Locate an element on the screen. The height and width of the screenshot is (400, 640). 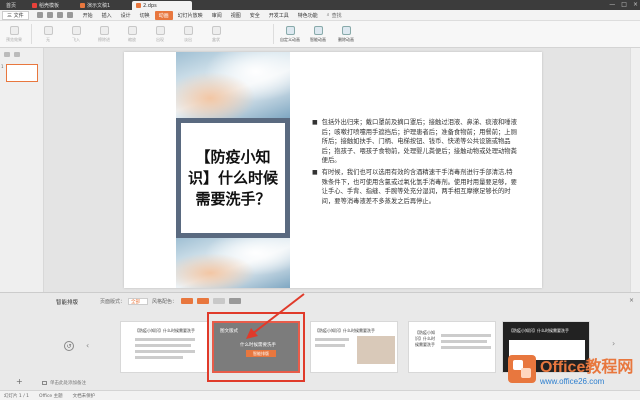
preview-effect-button: 预览效果 is located at coordinates (14, 34).